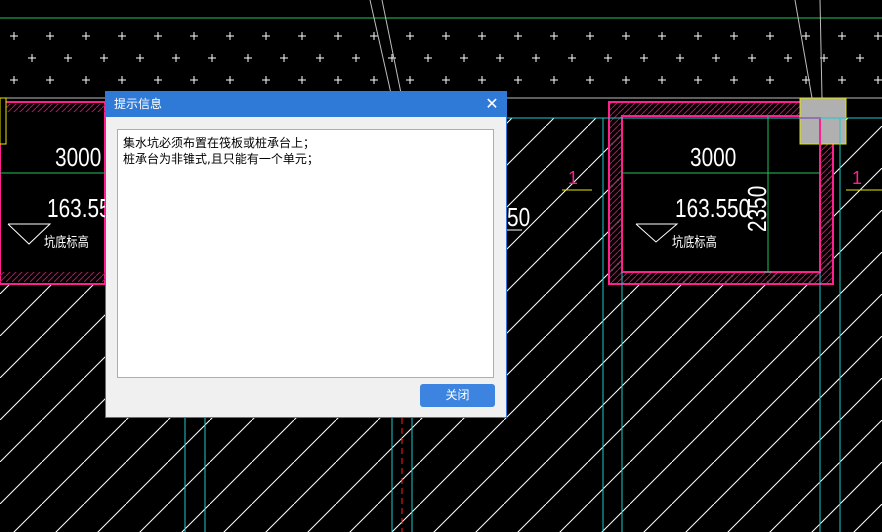 The height and width of the screenshot is (532, 882). What do you see at coordinates (446, 58) in the screenshot?
I see `upper-grid-band` at bounding box center [446, 58].